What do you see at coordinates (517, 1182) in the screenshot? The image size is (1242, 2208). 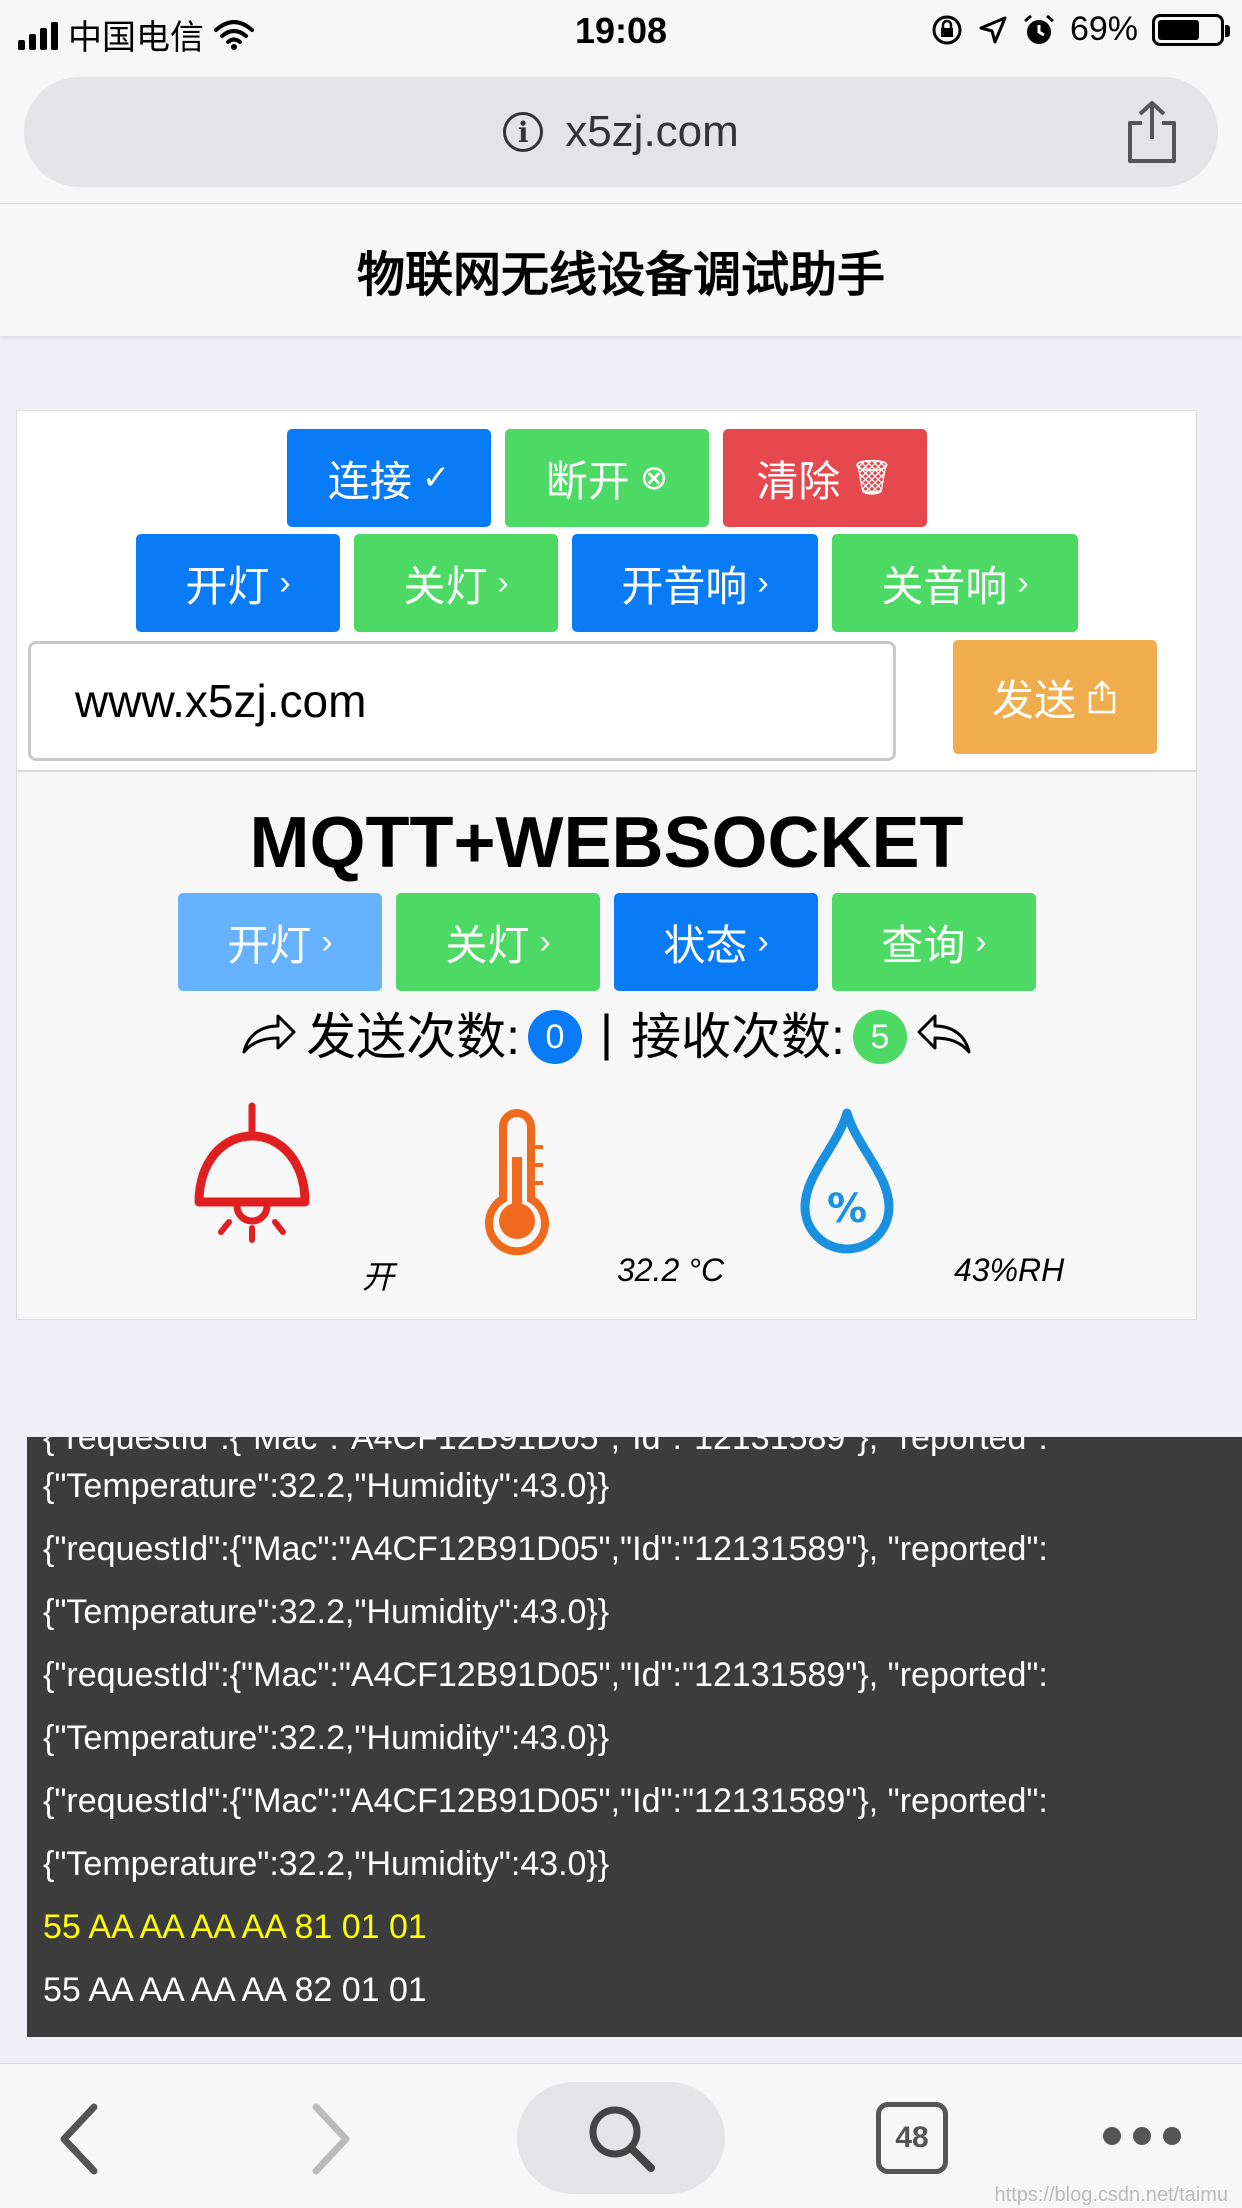 I see `thermometer-icon` at bounding box center [517, 1182].